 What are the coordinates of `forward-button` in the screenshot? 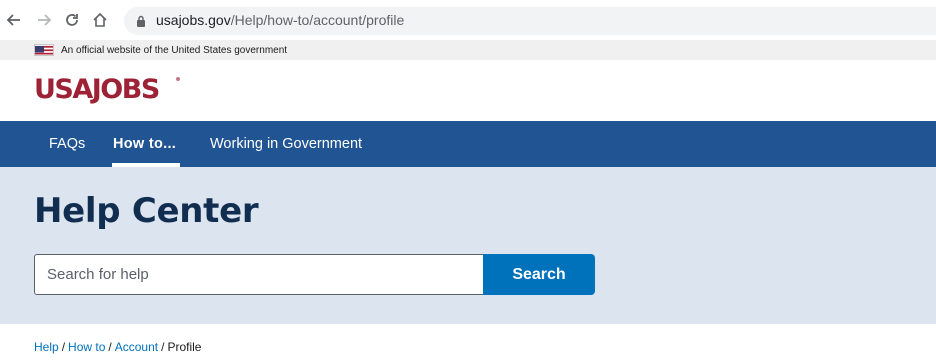 It's located at (44, 20).